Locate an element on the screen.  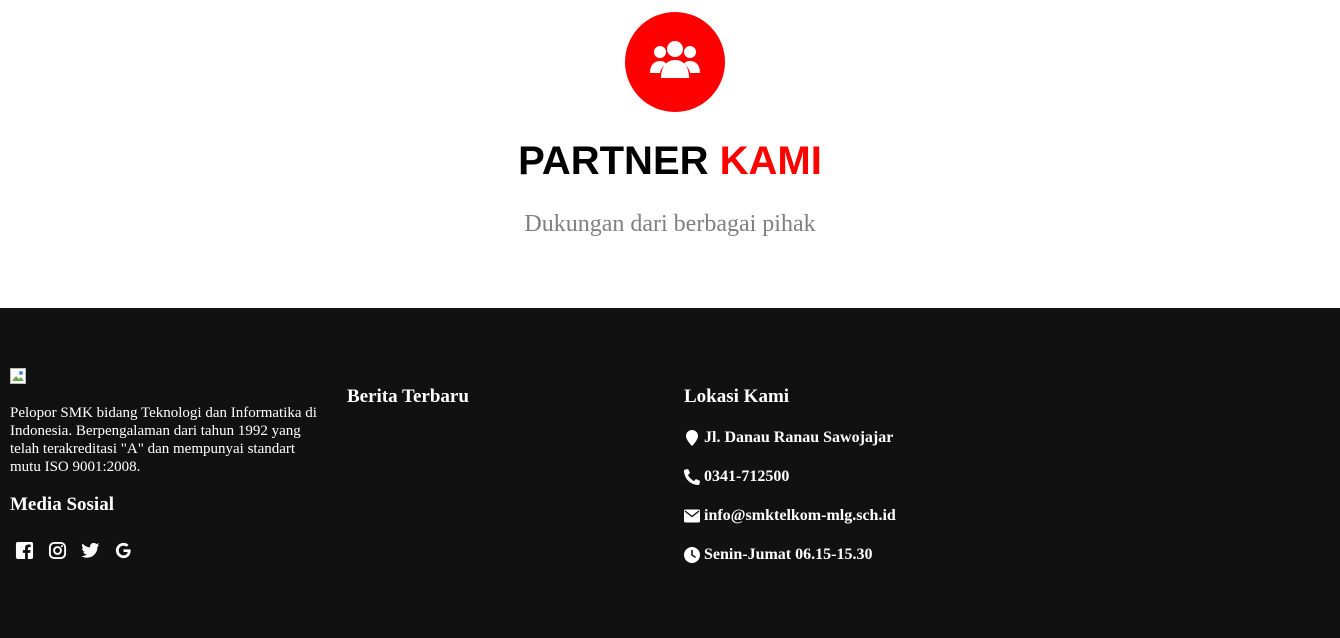
broken-logo-image-icon is located at coordinates (18, 376).